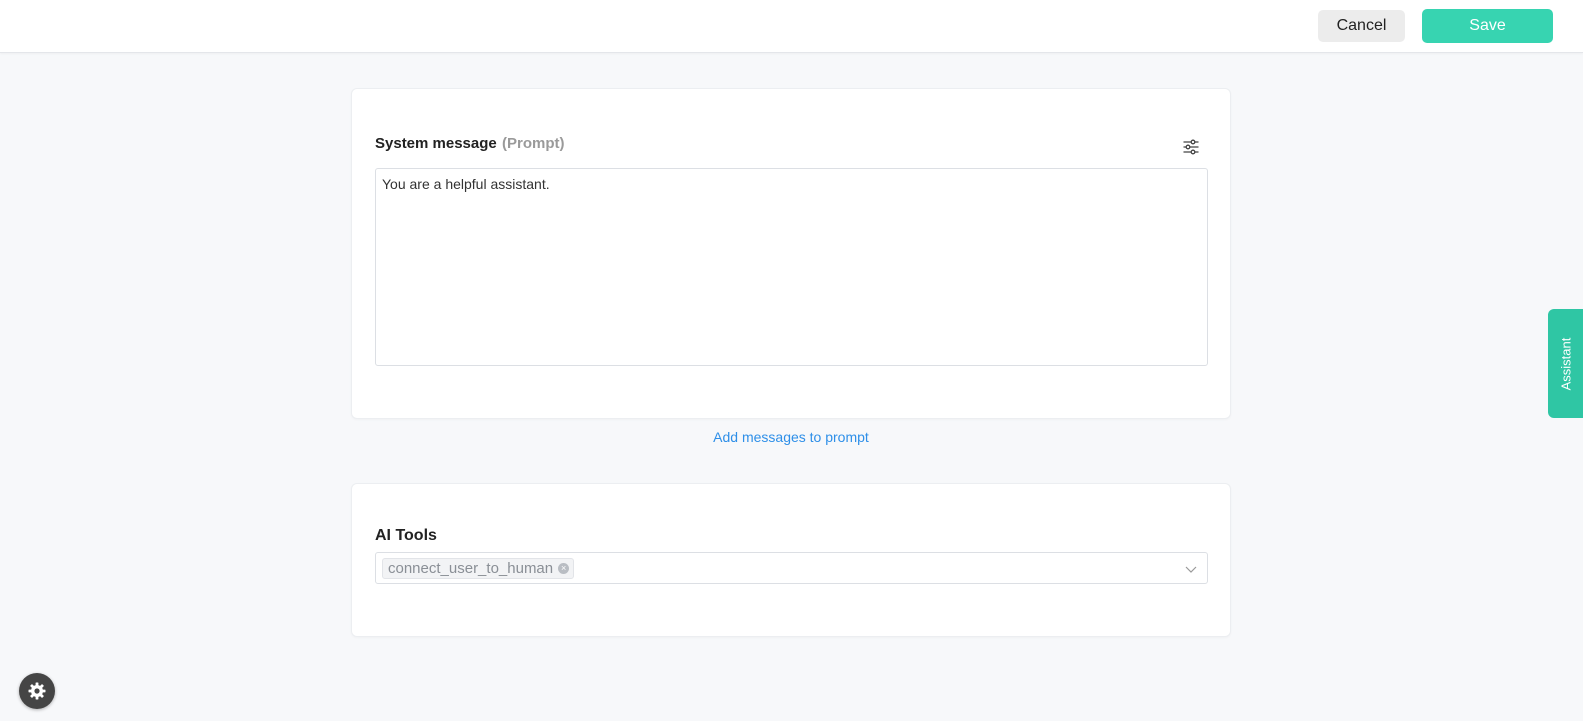 This screenshot has height=721, width=1583. I want to click on add-messages-link: Add messages to prompt, so click(791, 437).